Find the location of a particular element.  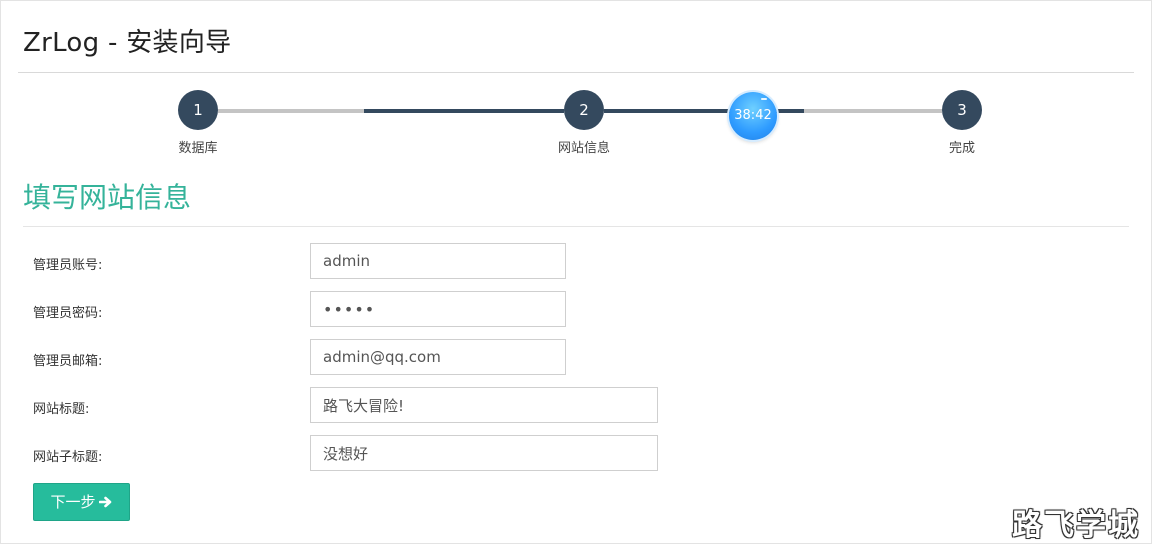

section-divider is located at coordinates (576, 226).